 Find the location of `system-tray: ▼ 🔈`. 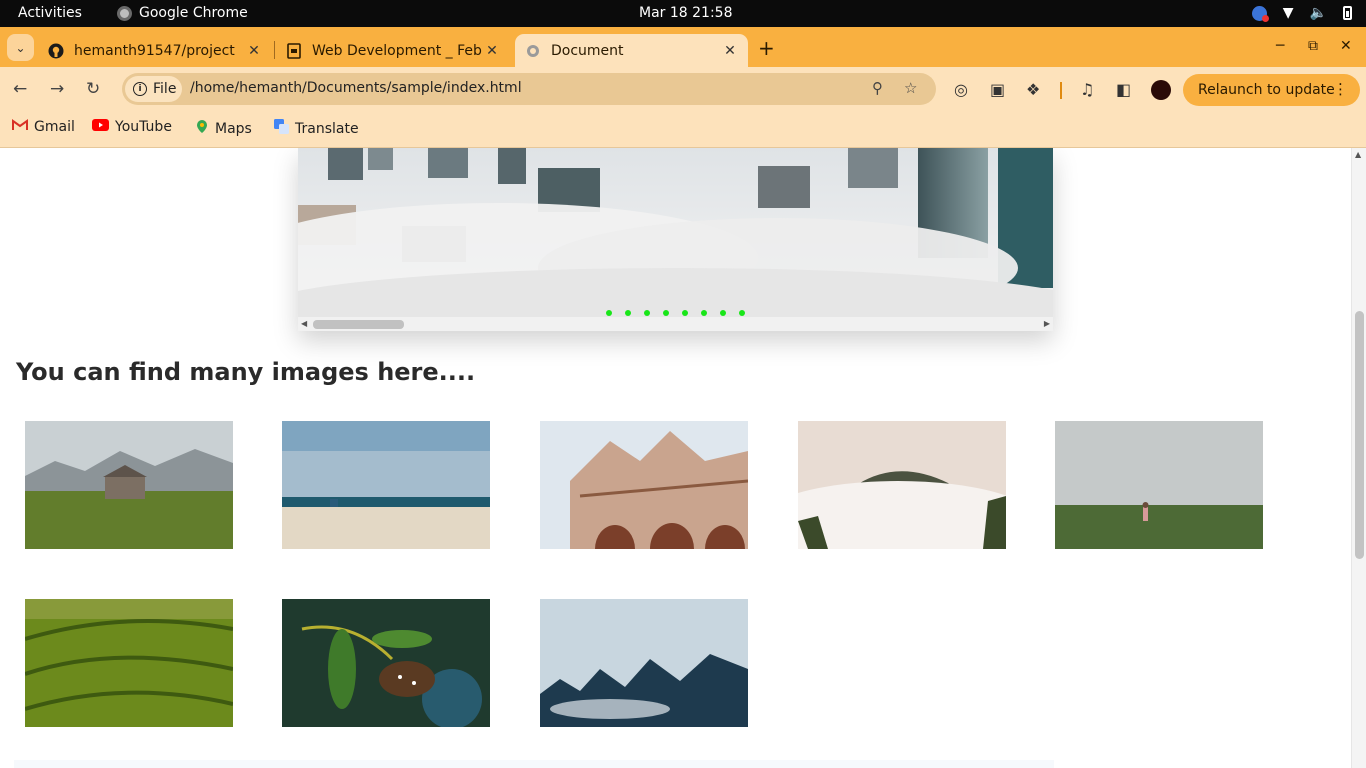

system-tray: ▼ 🔈 is located at coordinates (1301, 13).